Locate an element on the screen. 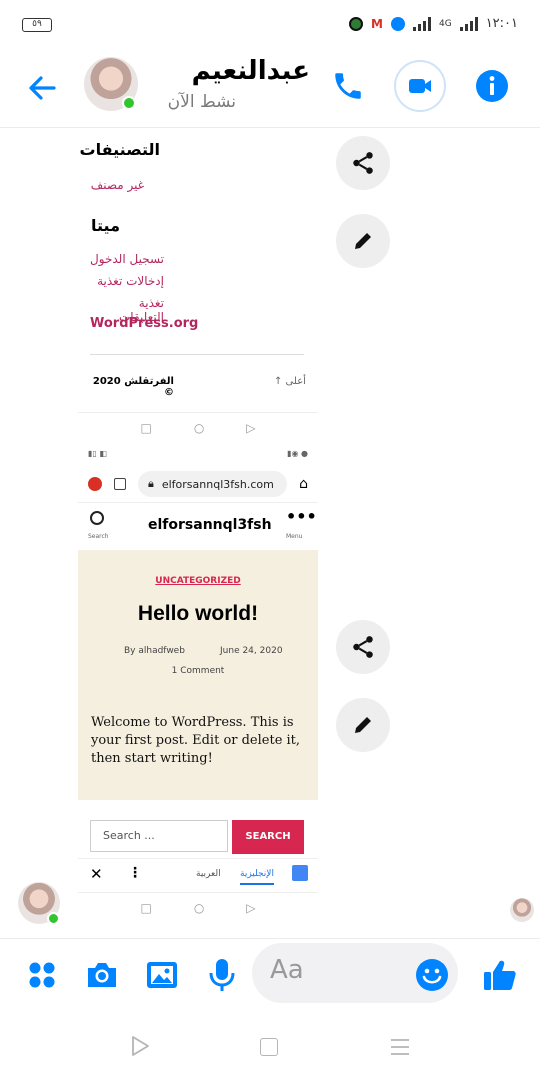 The image size is (540, 1080). contact-name: عبدالنعيم is located at coordinates (230, 71).